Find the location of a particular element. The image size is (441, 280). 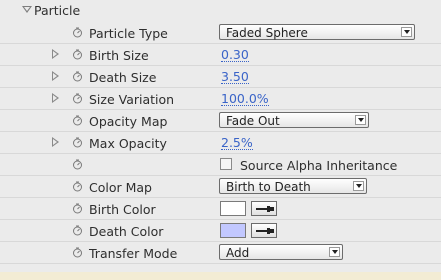

size-variation-label: Size Variation is located at coordinates (132, 99).